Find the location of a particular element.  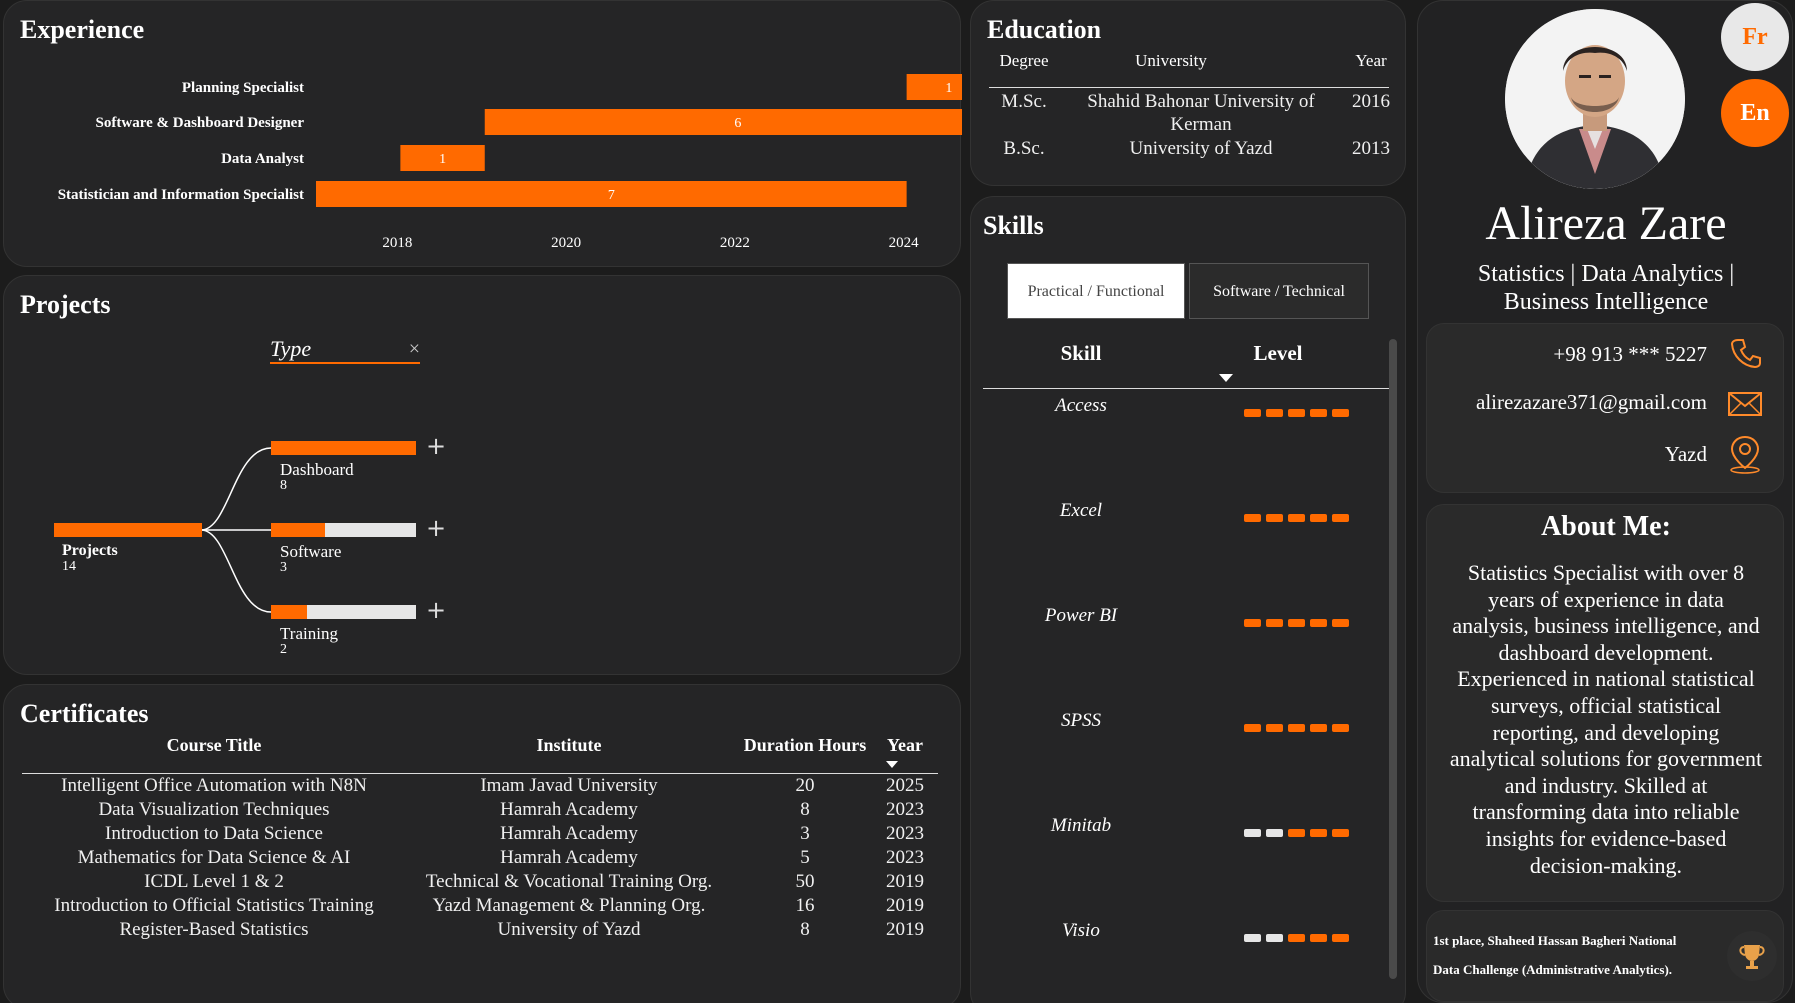

phone-text: +98 913 *** 5227 is located at coordinates (1630, 354).